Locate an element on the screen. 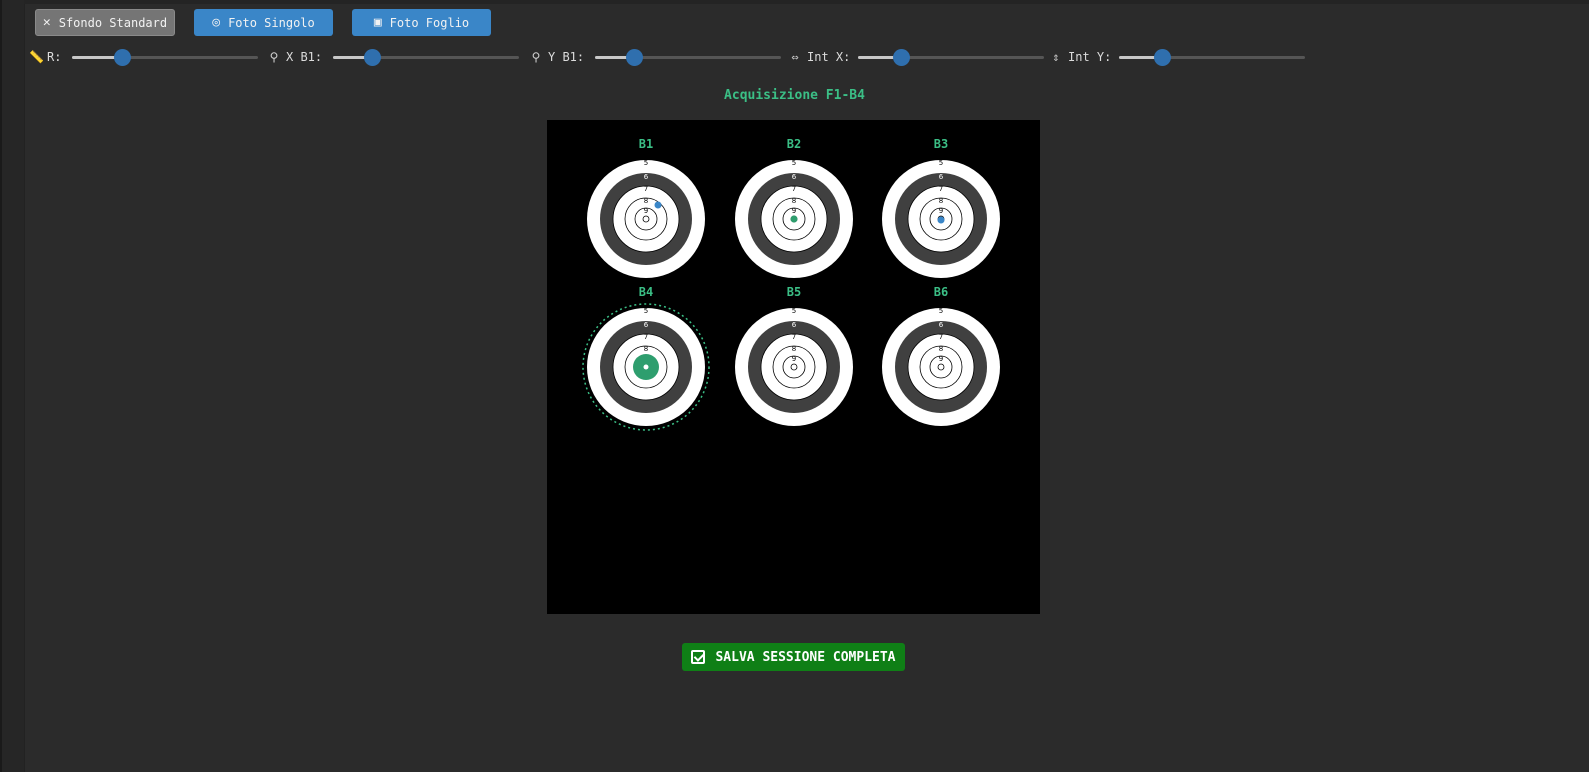  single-photo-button: ◎ Foto Singolo is located at coordinates (263, 22).